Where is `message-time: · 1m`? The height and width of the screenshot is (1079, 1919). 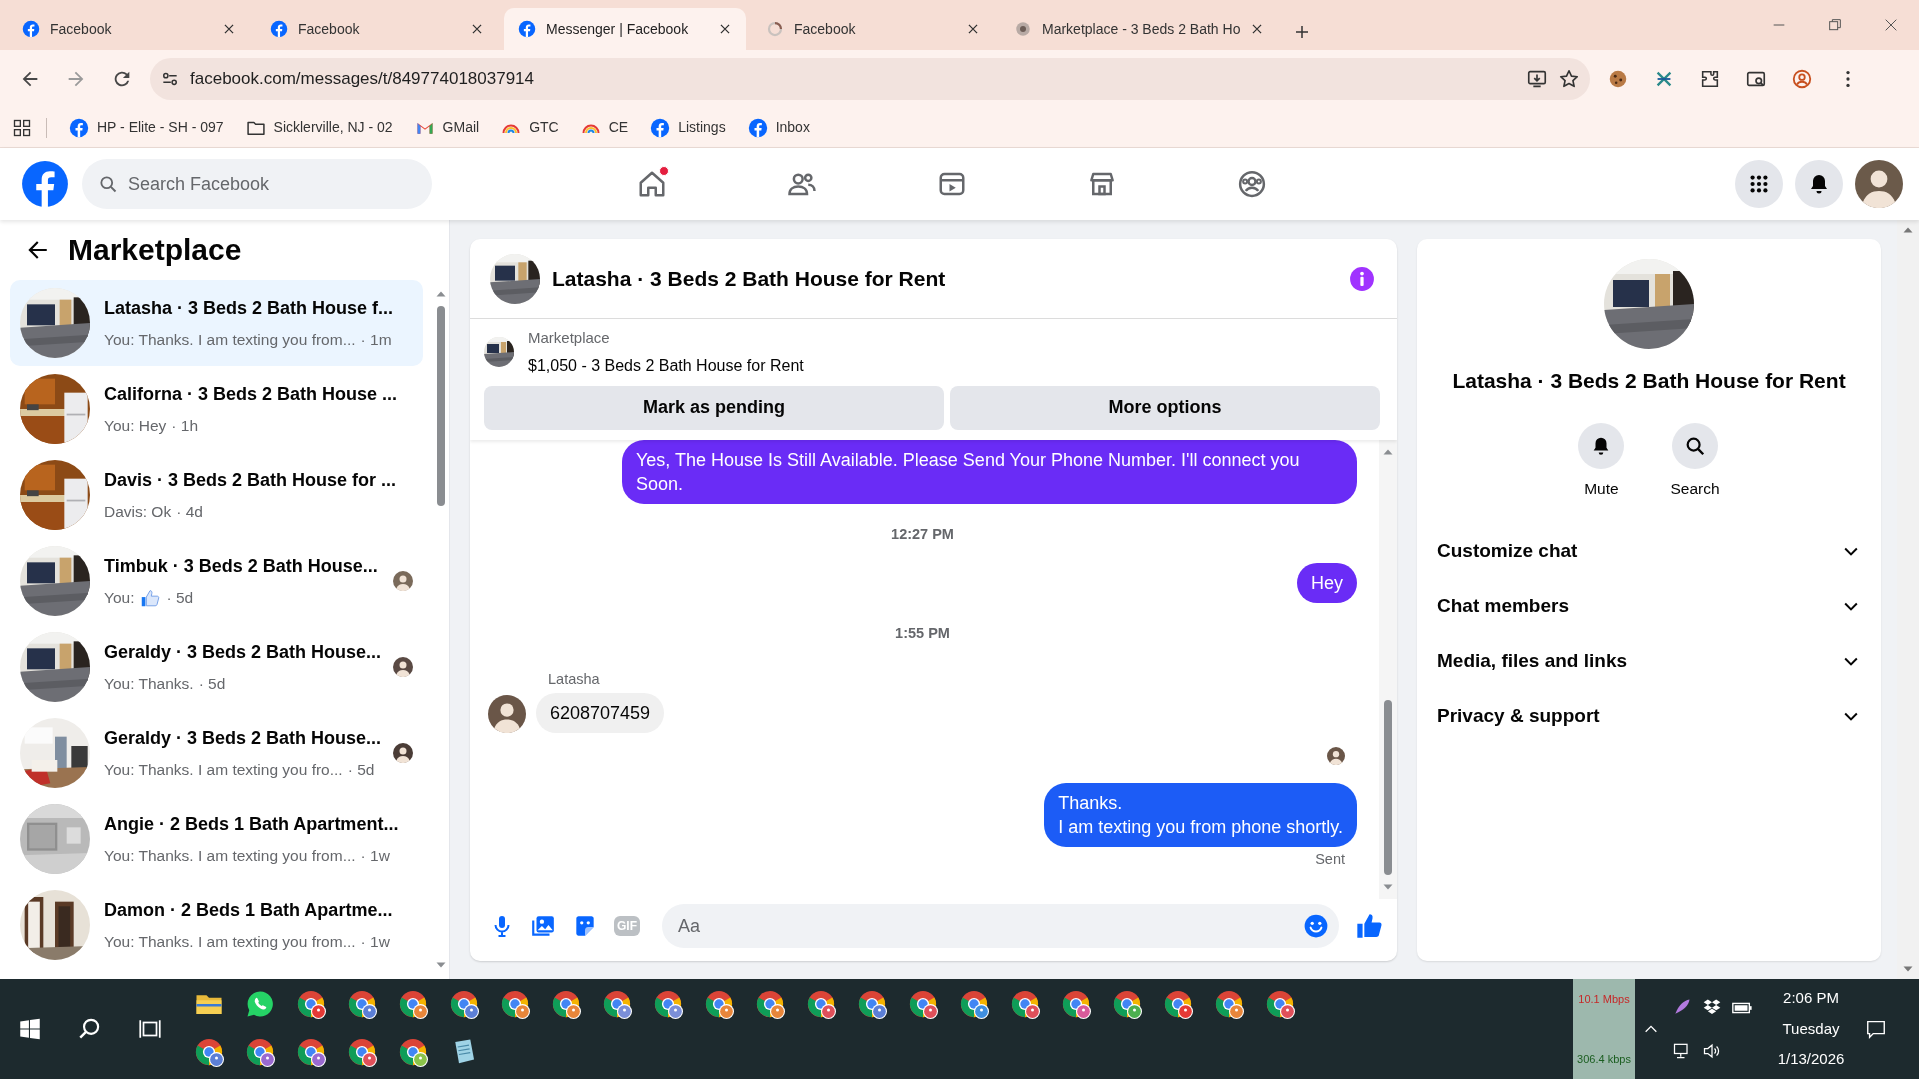 message-time: · 1m is located at coordinates (376, 339).